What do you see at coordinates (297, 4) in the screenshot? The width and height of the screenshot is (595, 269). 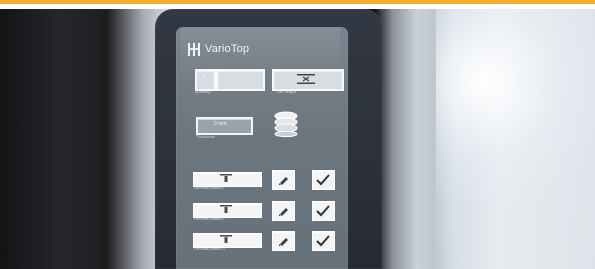 I see `top-accent-strip` at bounding box center [297, 4].